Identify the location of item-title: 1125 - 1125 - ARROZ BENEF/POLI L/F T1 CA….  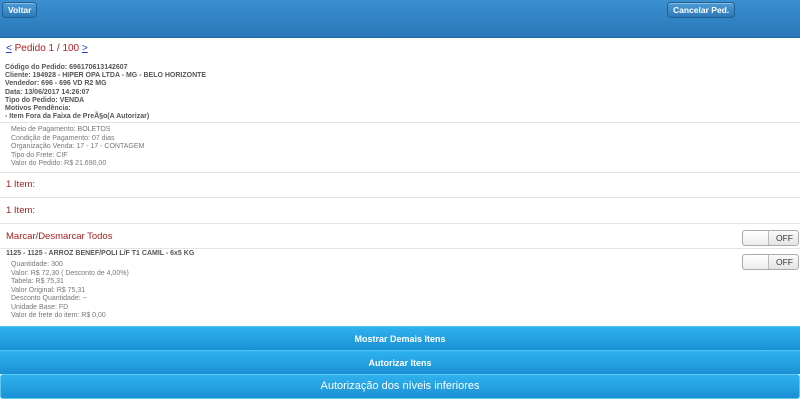
(100, 253).